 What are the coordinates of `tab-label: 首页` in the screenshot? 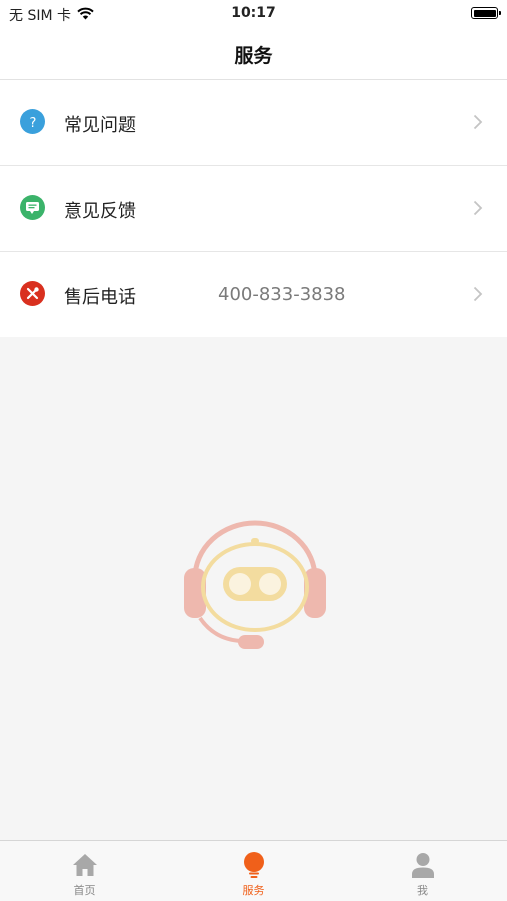 It's located at (84, 890).